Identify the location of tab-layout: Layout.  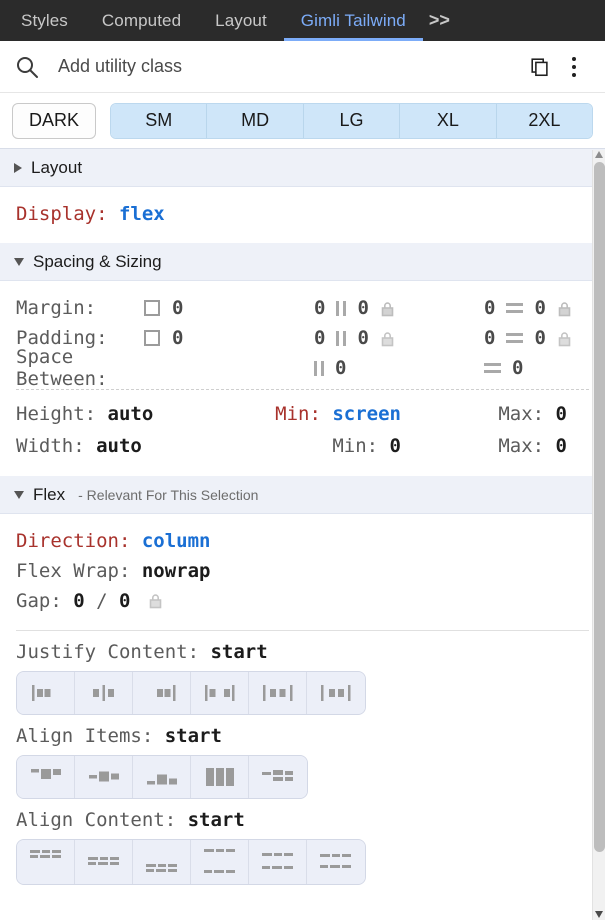
(241, 20).